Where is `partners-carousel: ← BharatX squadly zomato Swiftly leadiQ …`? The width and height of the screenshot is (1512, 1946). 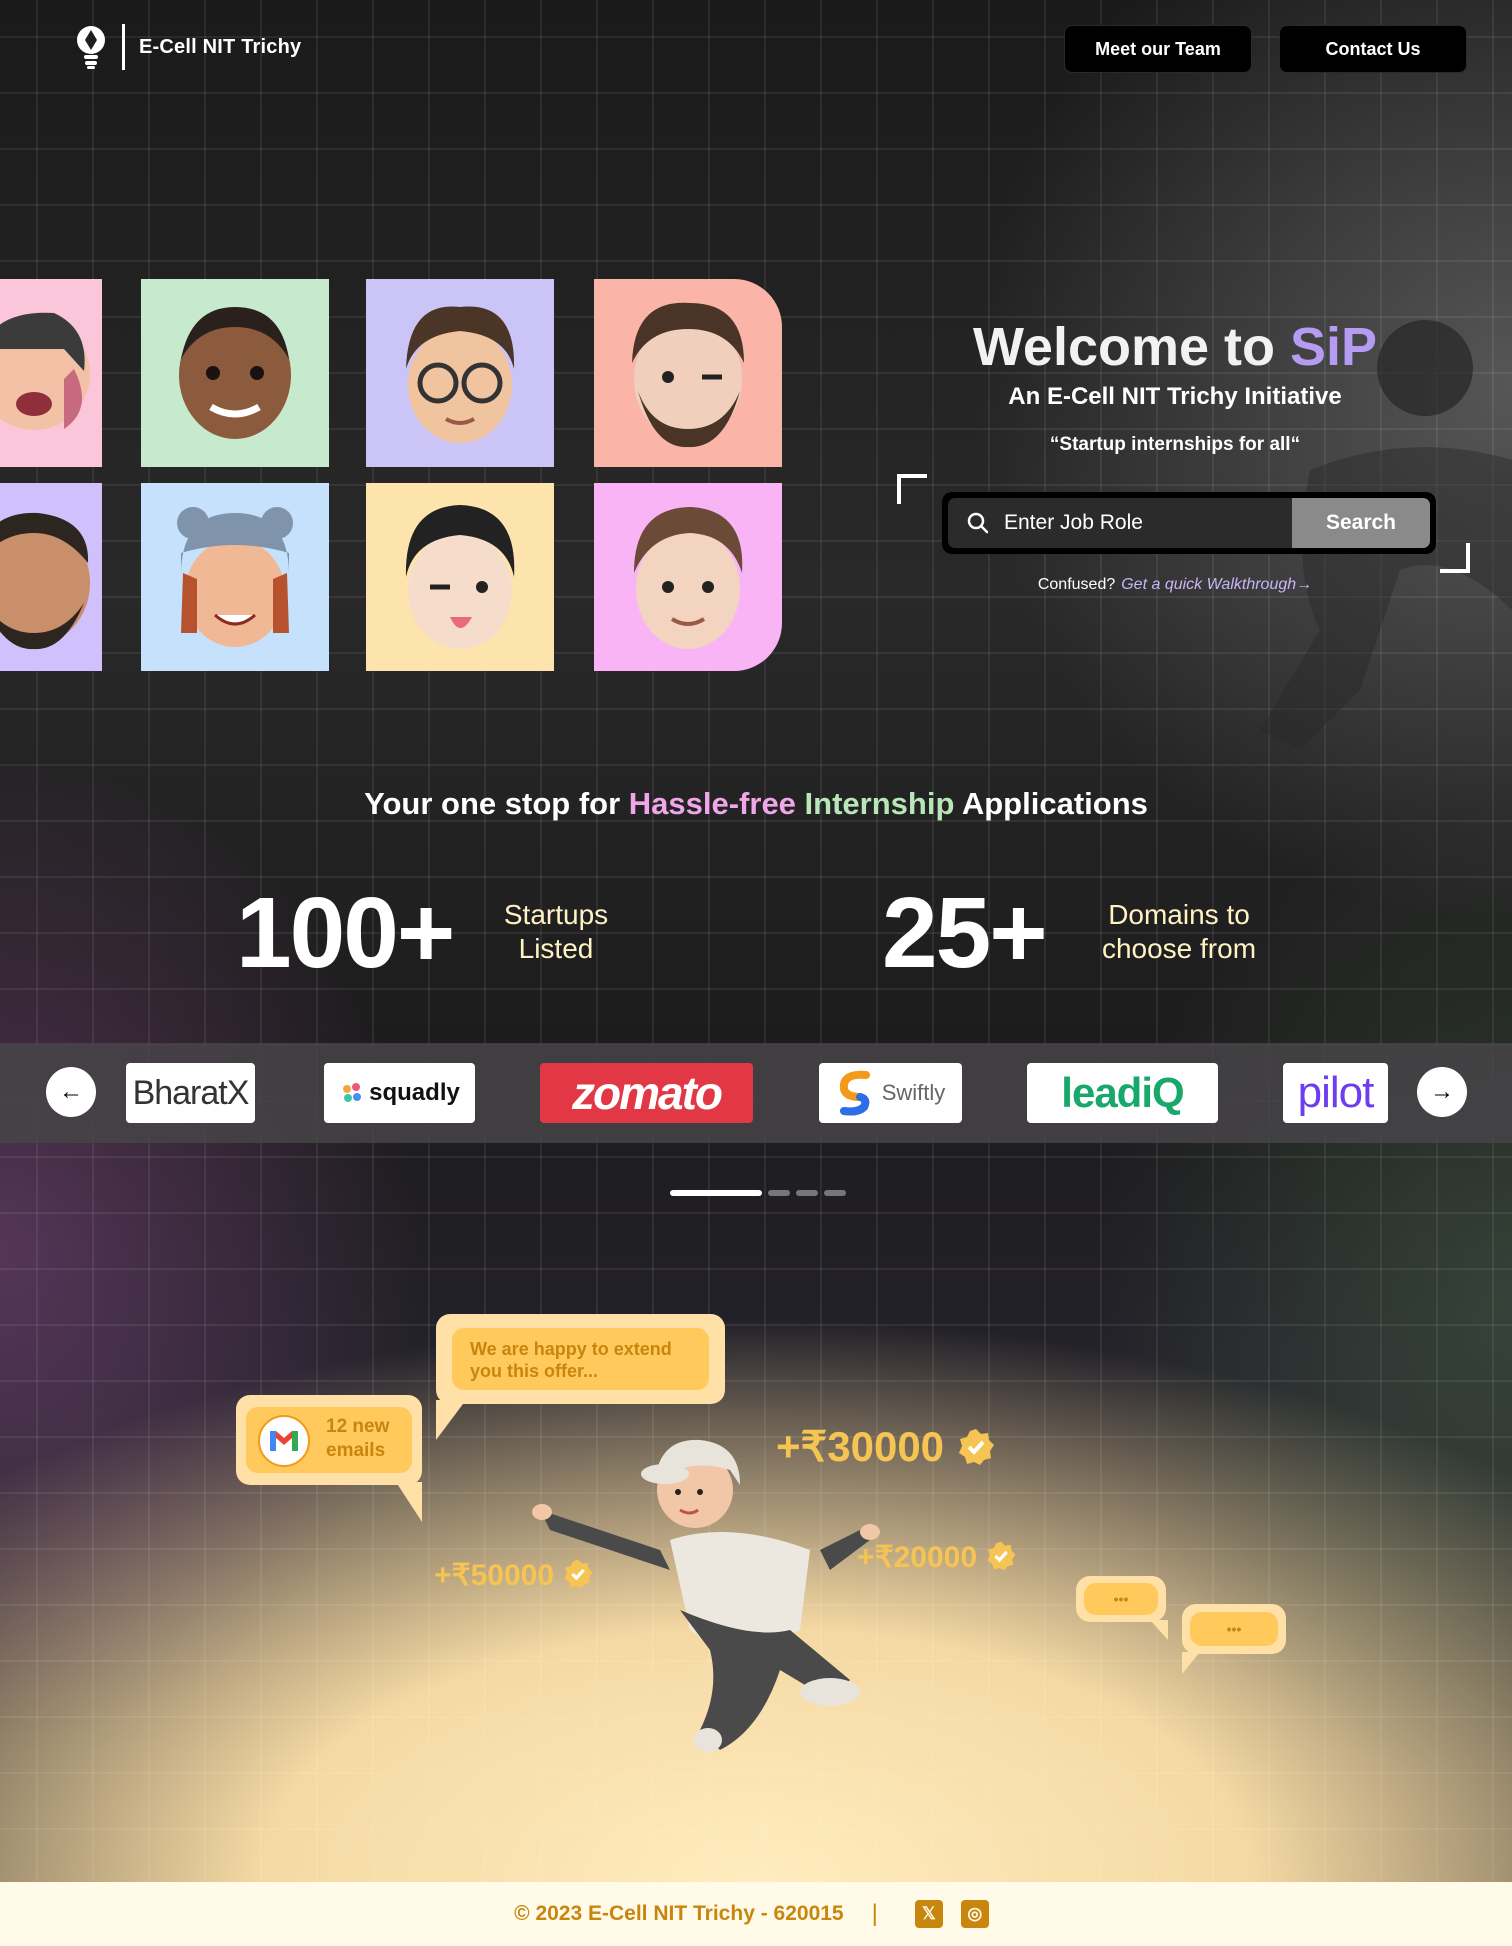 partners-carousel: ← BharatX squadly zomato Swiftly leadiQ … is located at coordinates (756, 1093).